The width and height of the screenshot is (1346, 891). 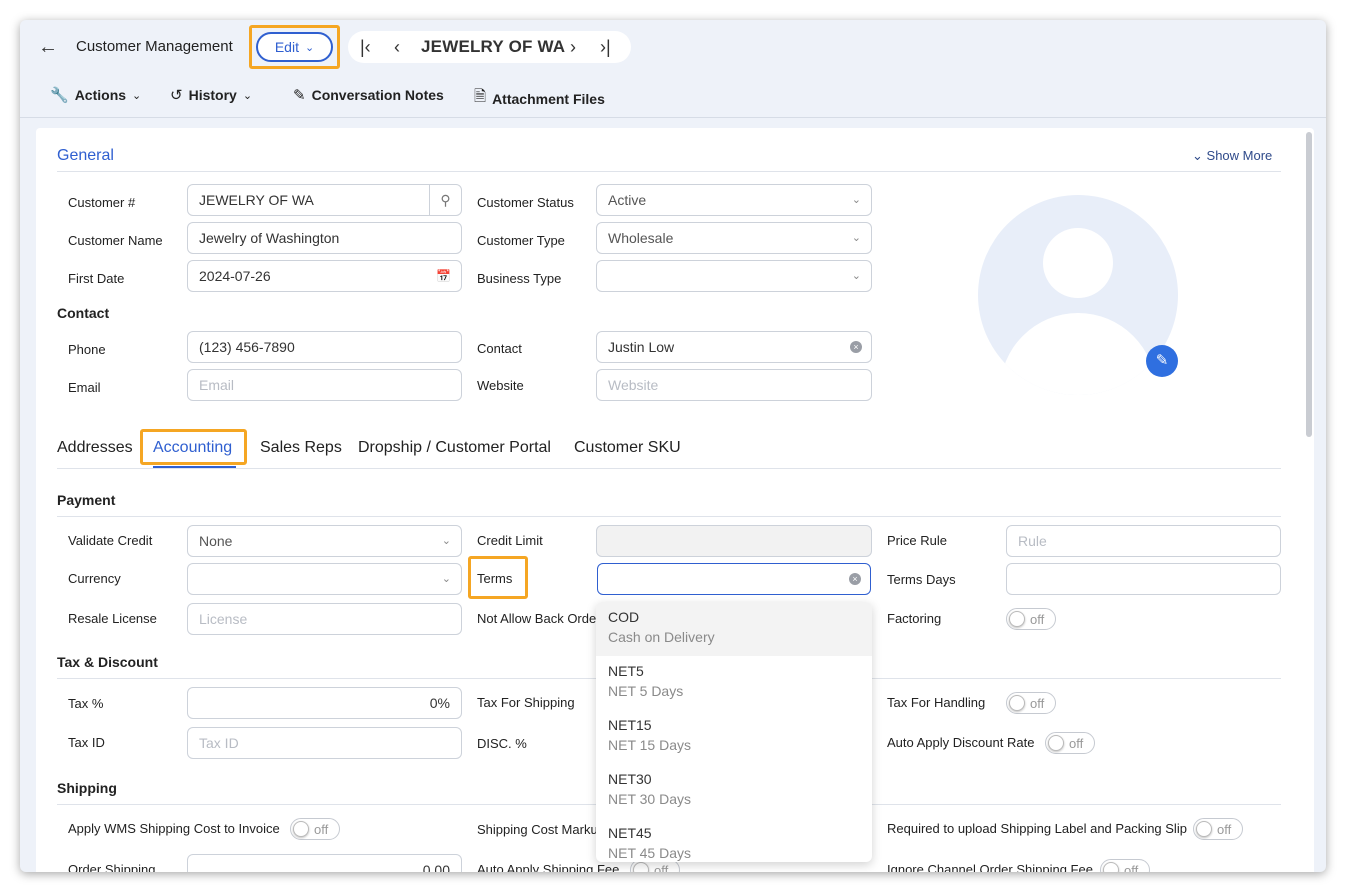 I want to click on calendar-icon: 📅, so click(x=443, y=276).